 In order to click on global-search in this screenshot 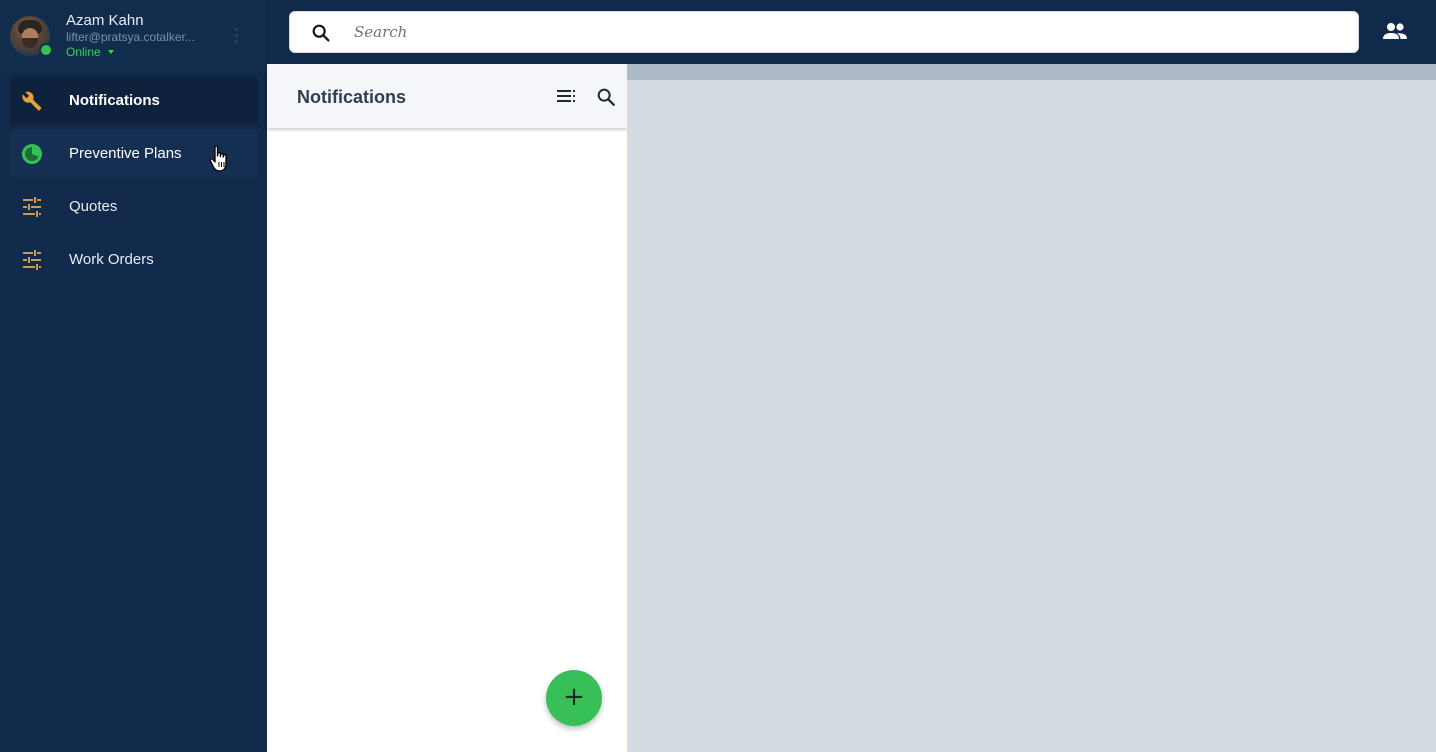, I will do `click(824, 32)`.